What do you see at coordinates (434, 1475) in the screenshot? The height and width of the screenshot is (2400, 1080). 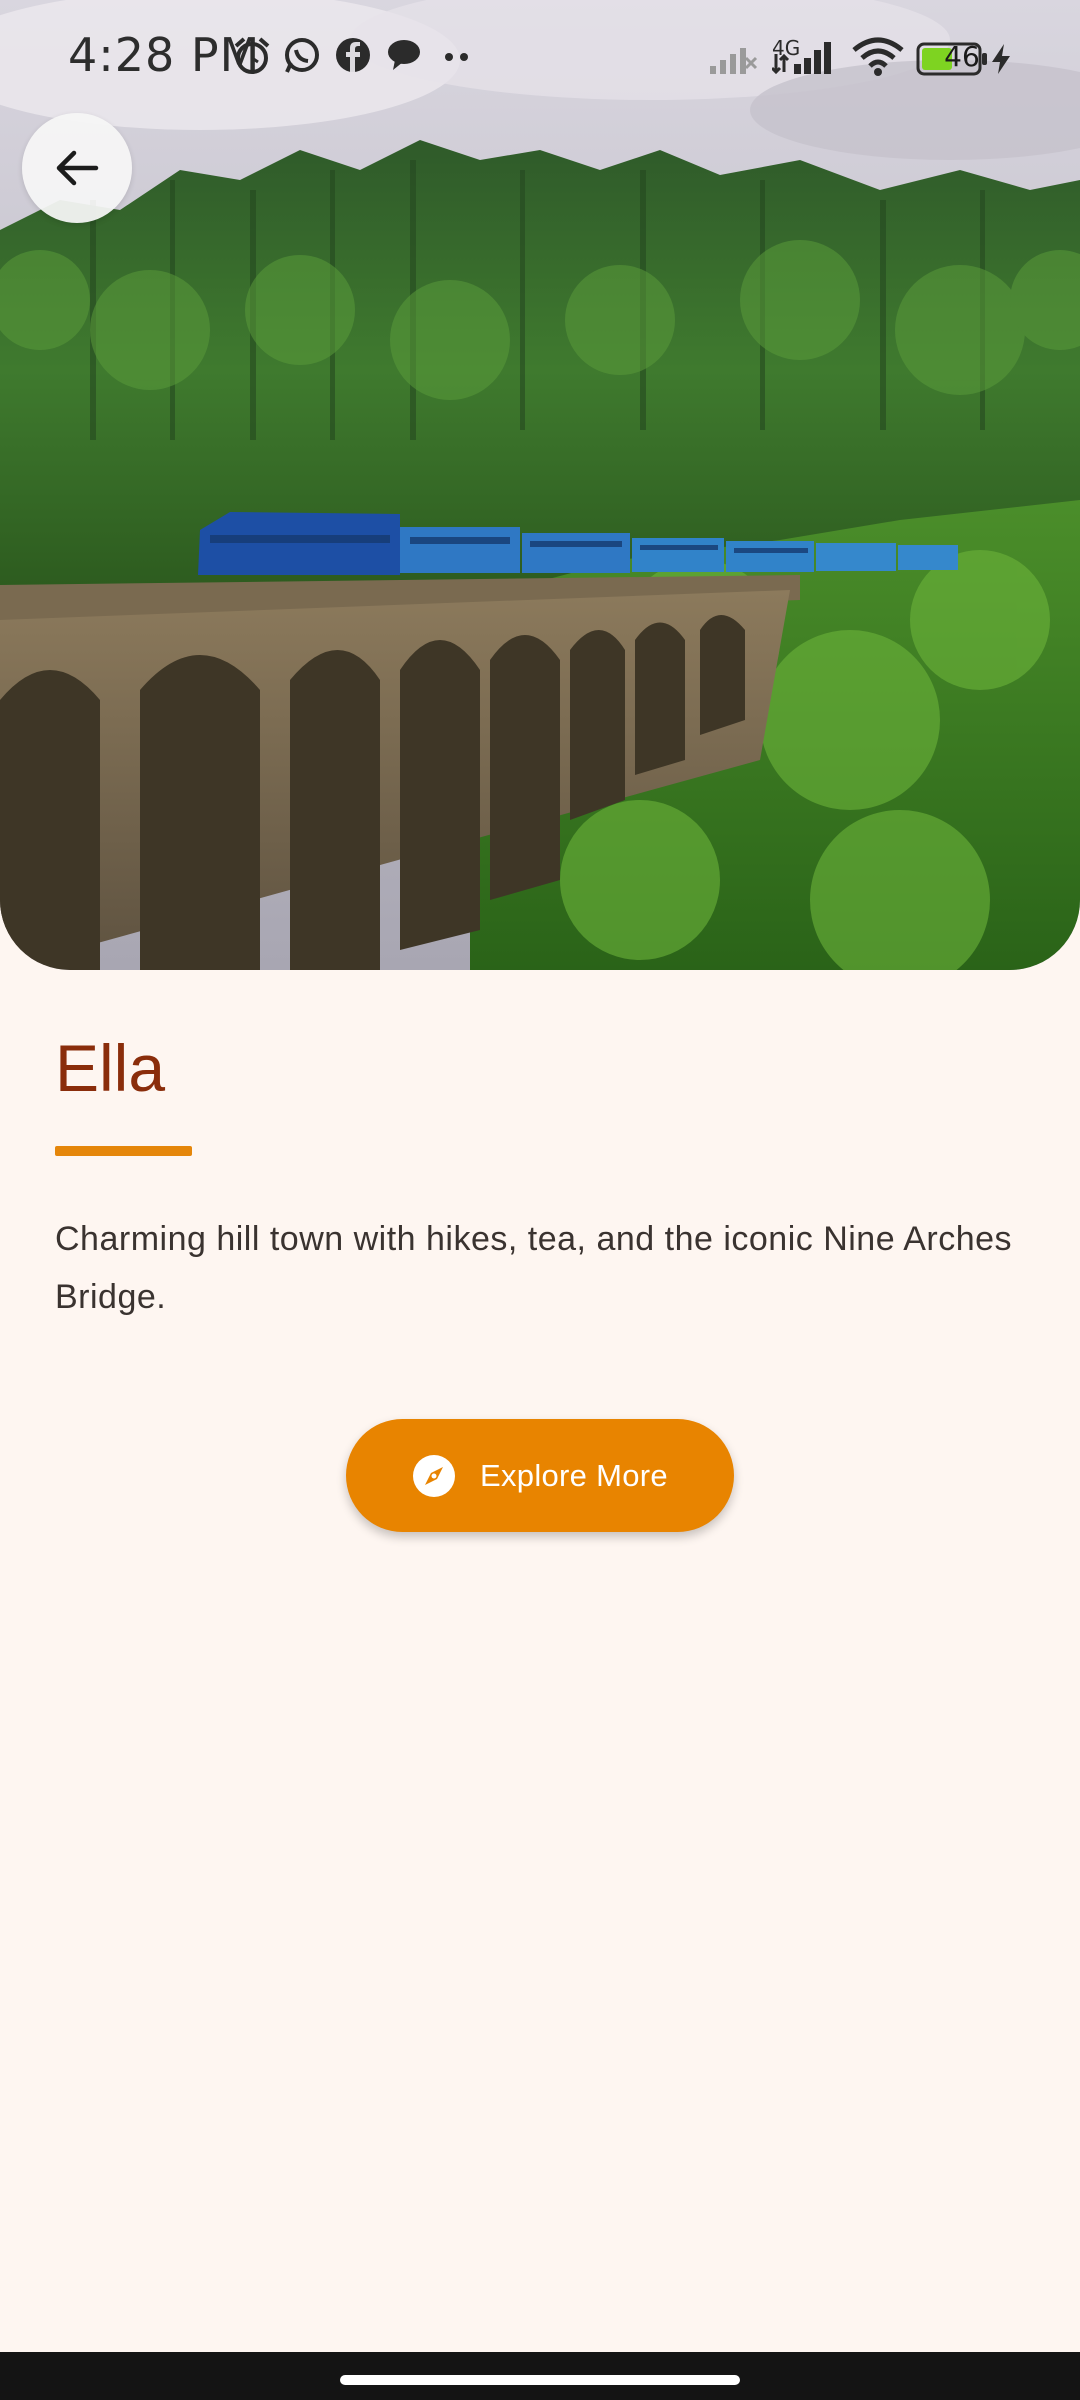 I see `compass-icon` at bounding box center [434, 1475].